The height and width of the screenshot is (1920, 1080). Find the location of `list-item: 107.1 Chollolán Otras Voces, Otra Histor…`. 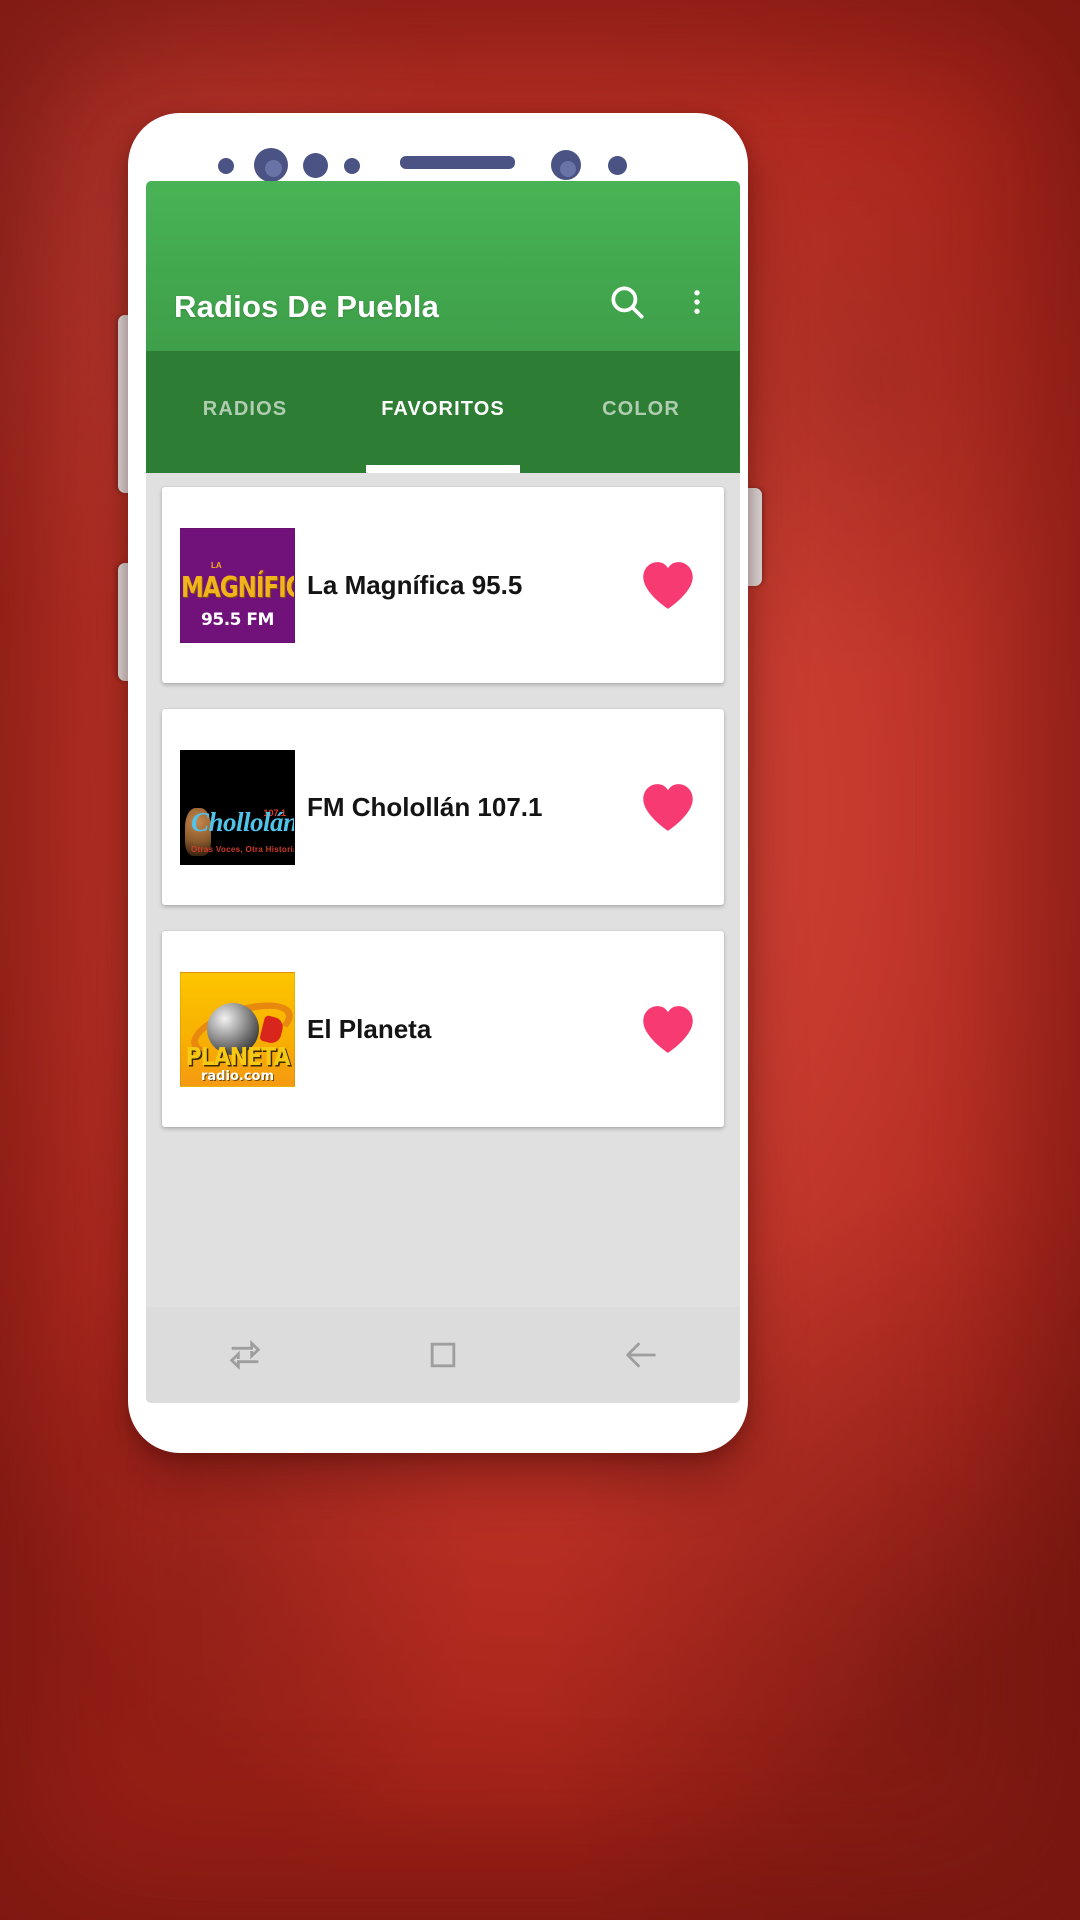

list-item: 107.1 Chollolán Otras Voces, Otra Histor… is located at coordinates (443, 807).